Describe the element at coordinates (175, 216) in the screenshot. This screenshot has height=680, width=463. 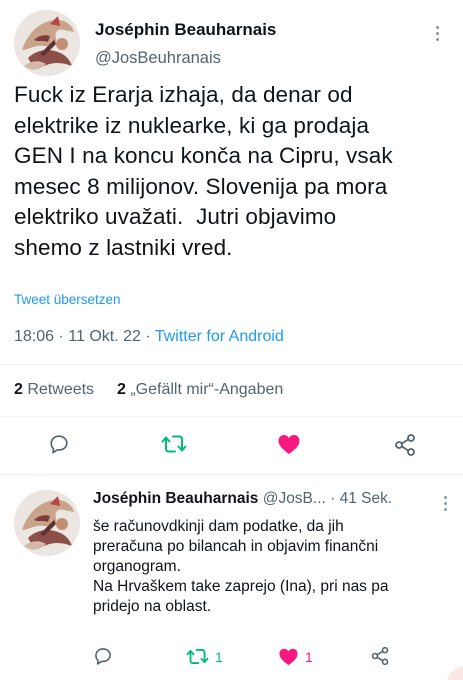
I see `tweet-text-line: elektriko uvažati. Jutri objavimo` at that location.